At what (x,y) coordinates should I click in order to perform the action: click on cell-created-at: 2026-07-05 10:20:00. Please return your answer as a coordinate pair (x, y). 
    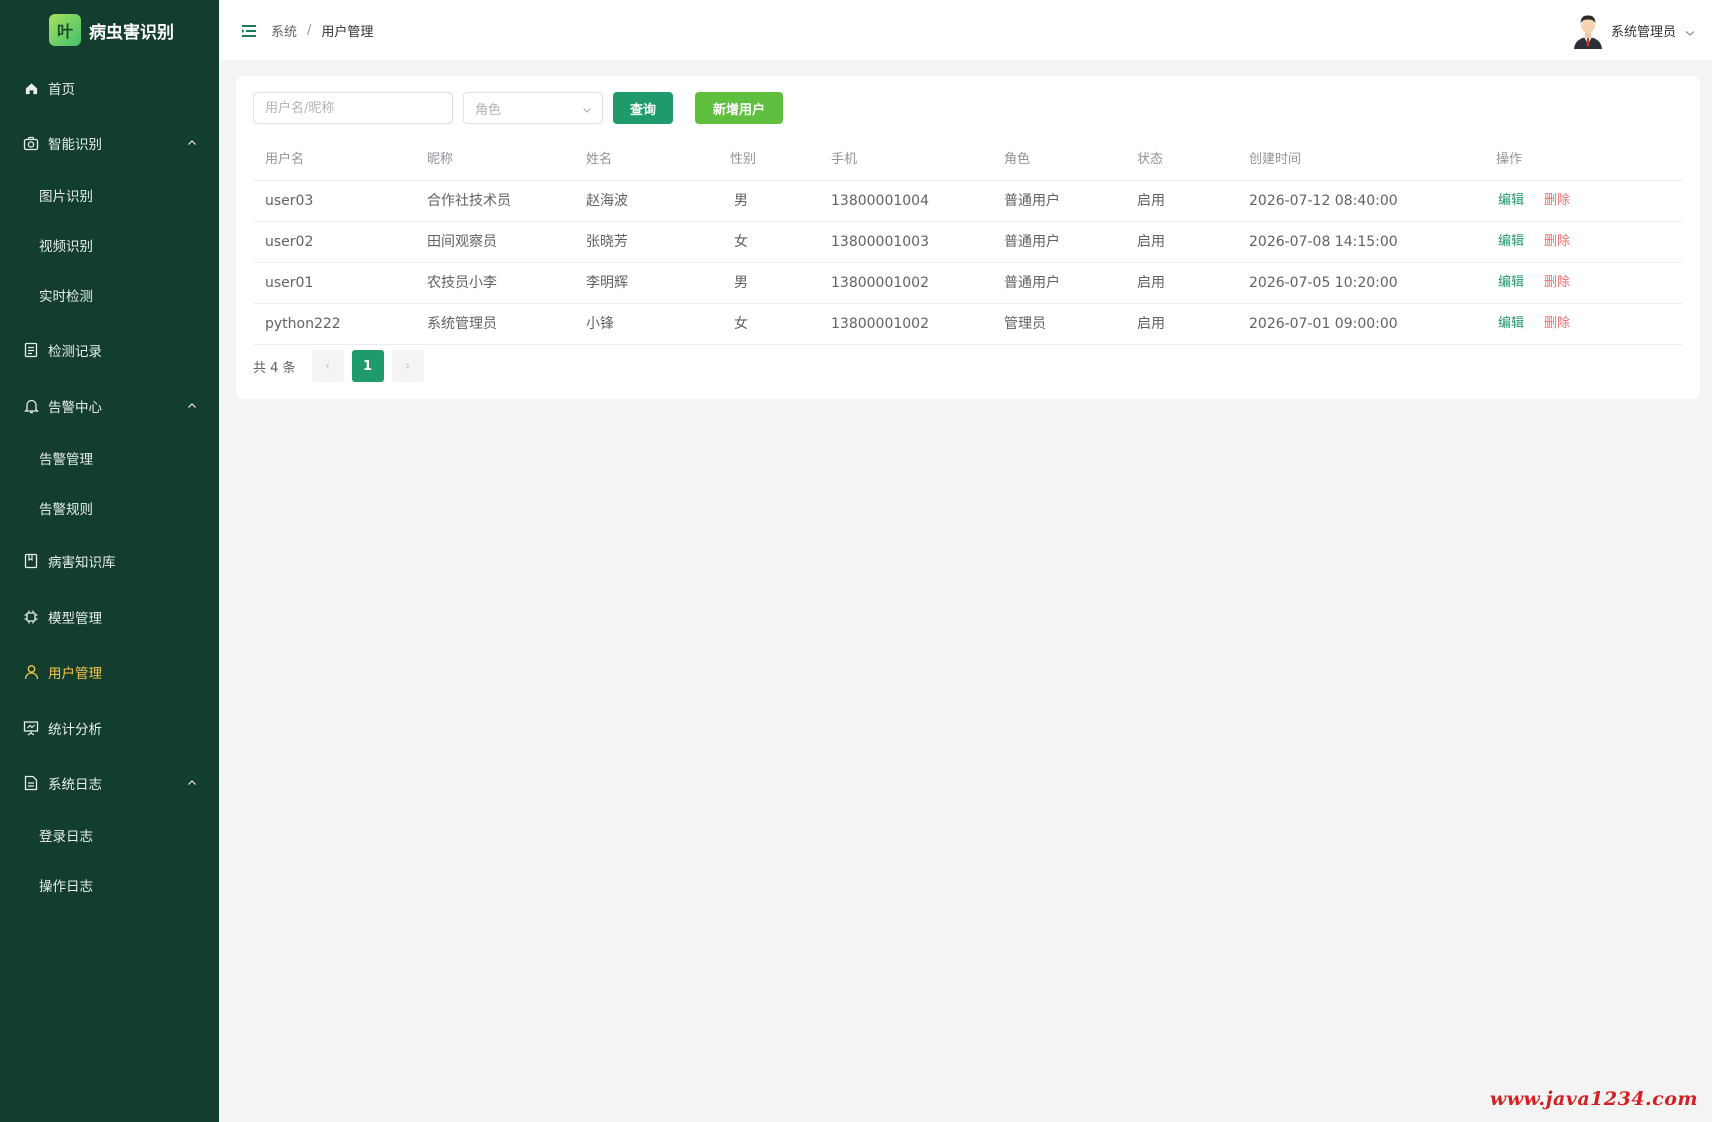
    Looking at the image, I should click on (1323, 283).